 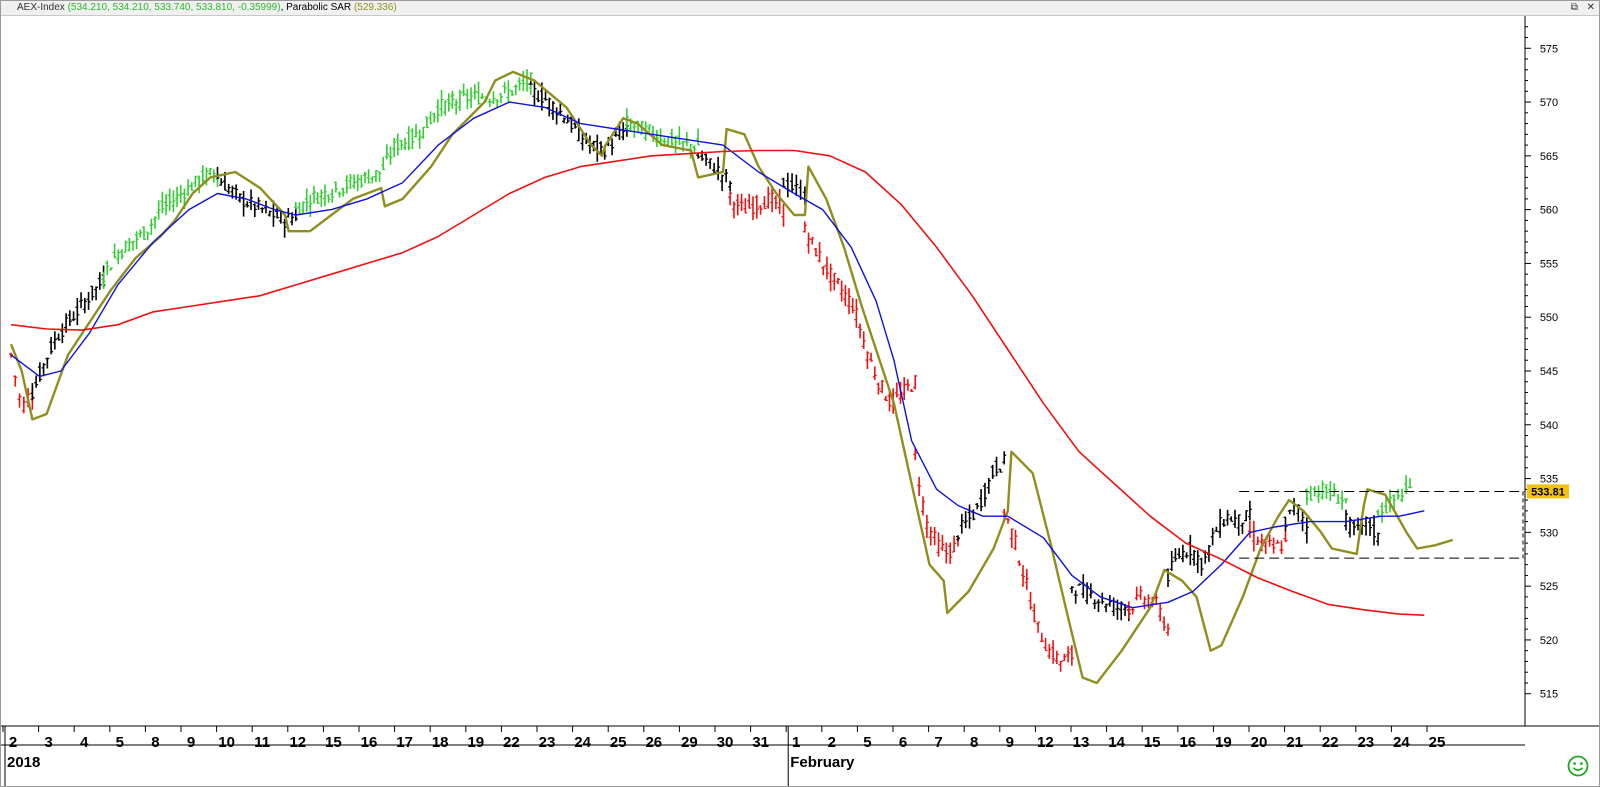 I want to click on x-major-label: 2018, so click(x=23, y=762).